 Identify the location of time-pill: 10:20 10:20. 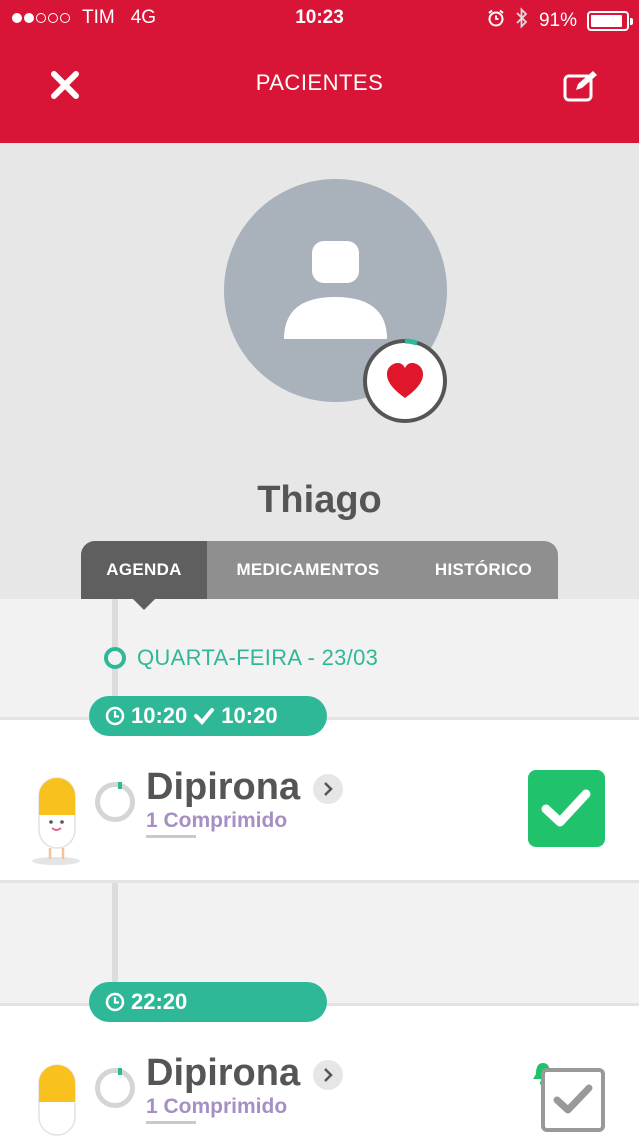
(208, 716).